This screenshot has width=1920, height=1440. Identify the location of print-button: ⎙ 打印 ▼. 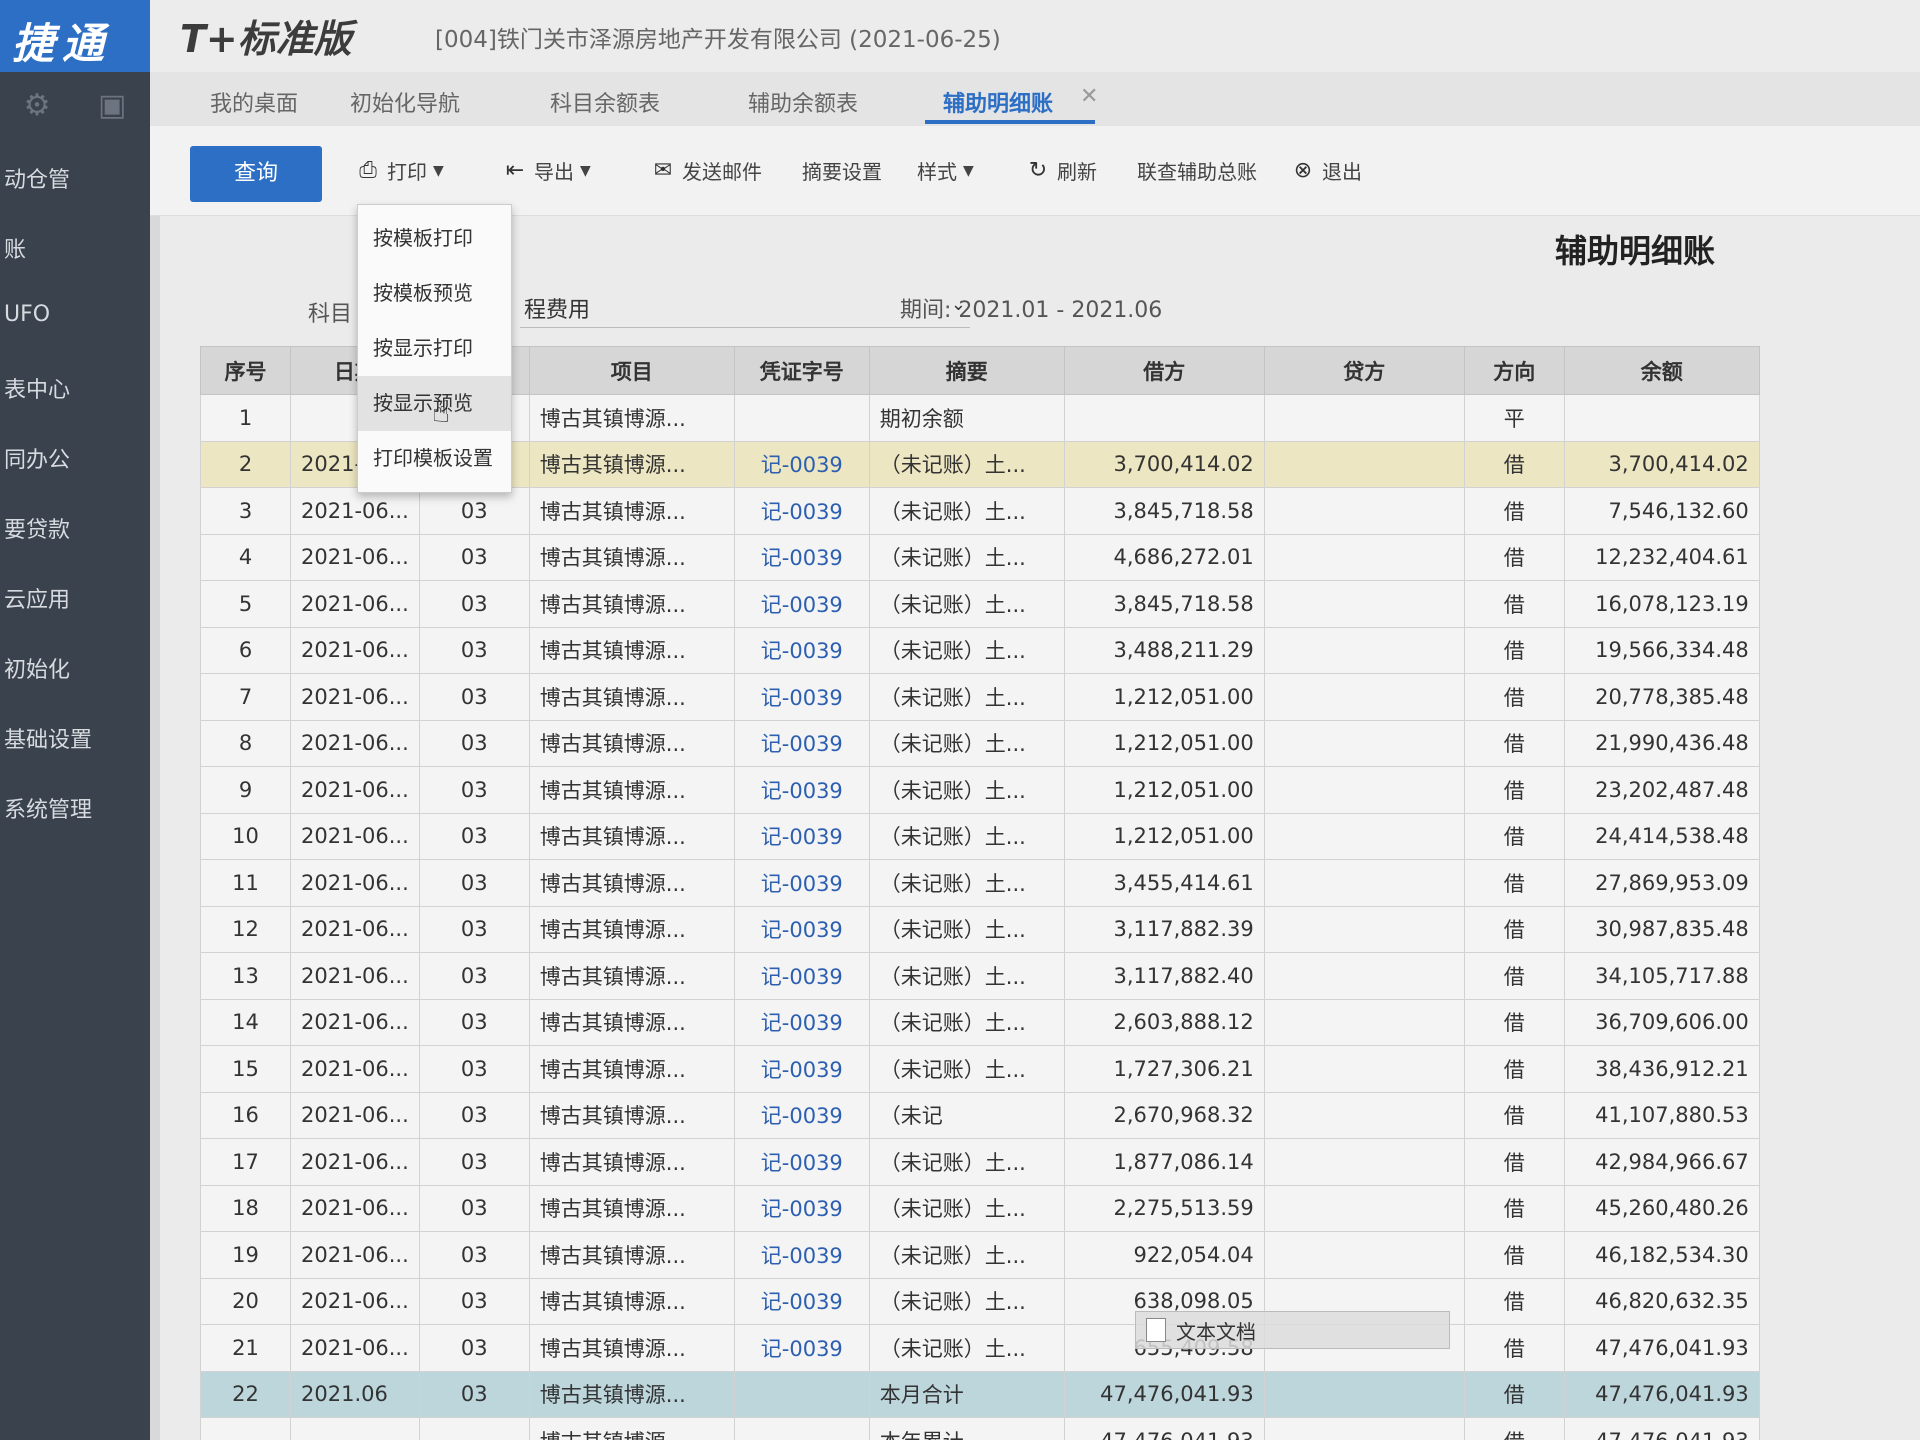
(399, 170).